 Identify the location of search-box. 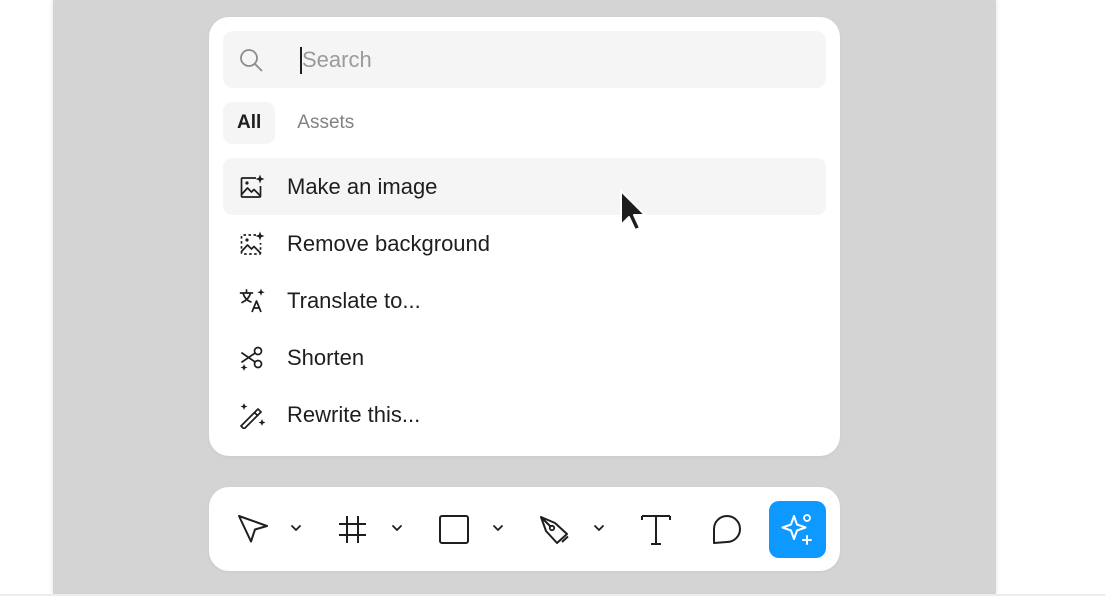
(524, 59).